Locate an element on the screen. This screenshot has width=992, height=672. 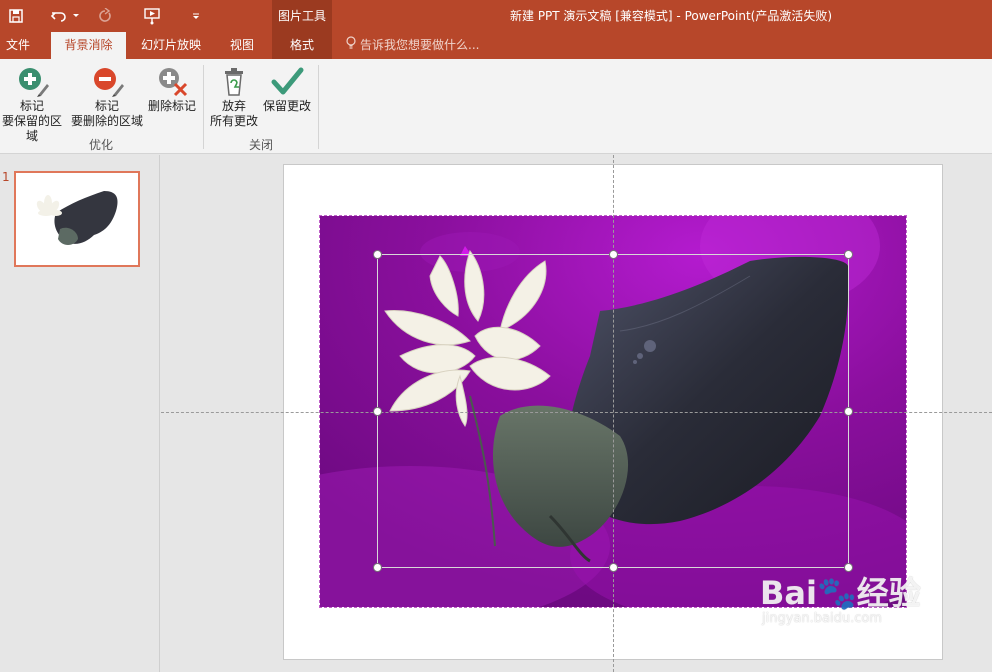
resize-handle-top-center is located at coordinates (613, 254).